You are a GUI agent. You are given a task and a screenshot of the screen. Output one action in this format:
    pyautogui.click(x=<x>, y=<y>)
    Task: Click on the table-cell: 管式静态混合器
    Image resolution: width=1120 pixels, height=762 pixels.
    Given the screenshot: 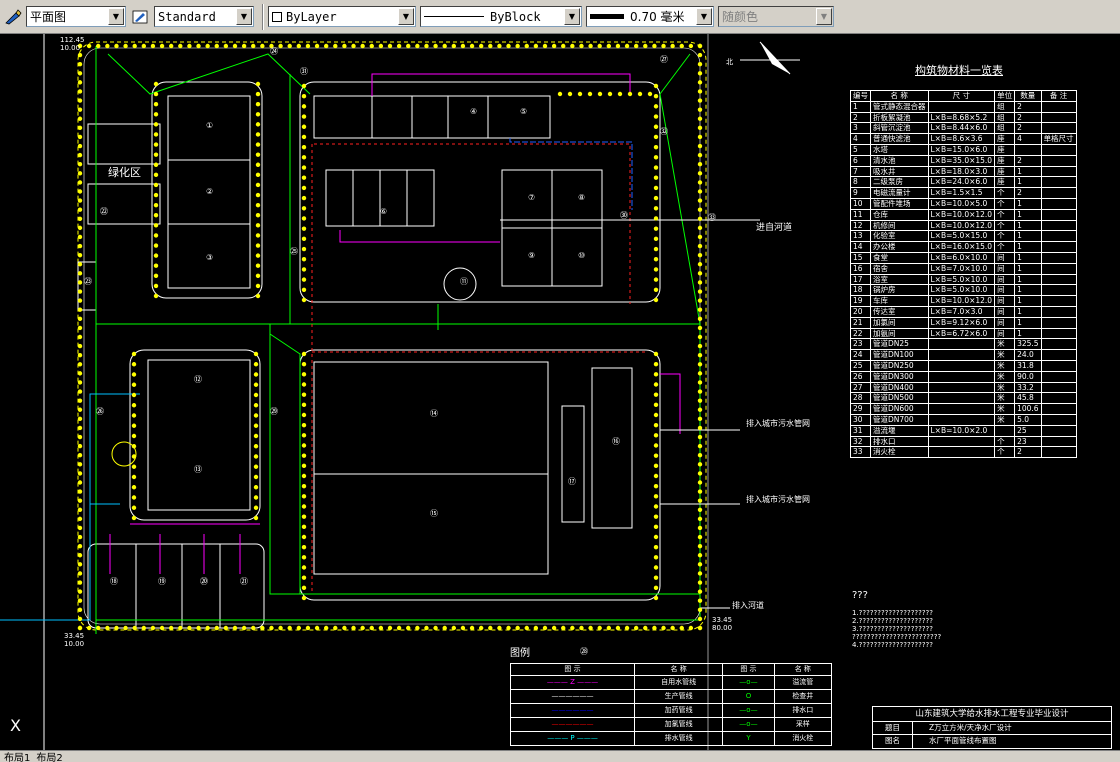 What is the action you would take?
    pyautogui.click(x=899, y=106)
    